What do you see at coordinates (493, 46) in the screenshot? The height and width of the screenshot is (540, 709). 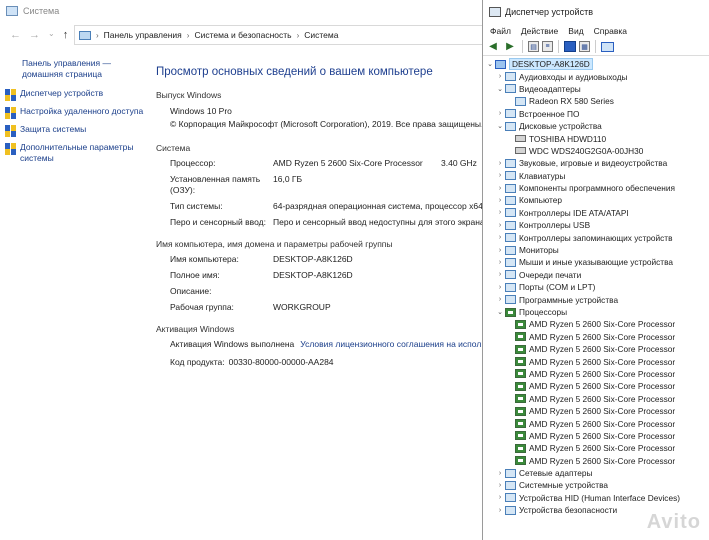 I see `back-arrow-icon: ◀` at bounding box center [493, 46].